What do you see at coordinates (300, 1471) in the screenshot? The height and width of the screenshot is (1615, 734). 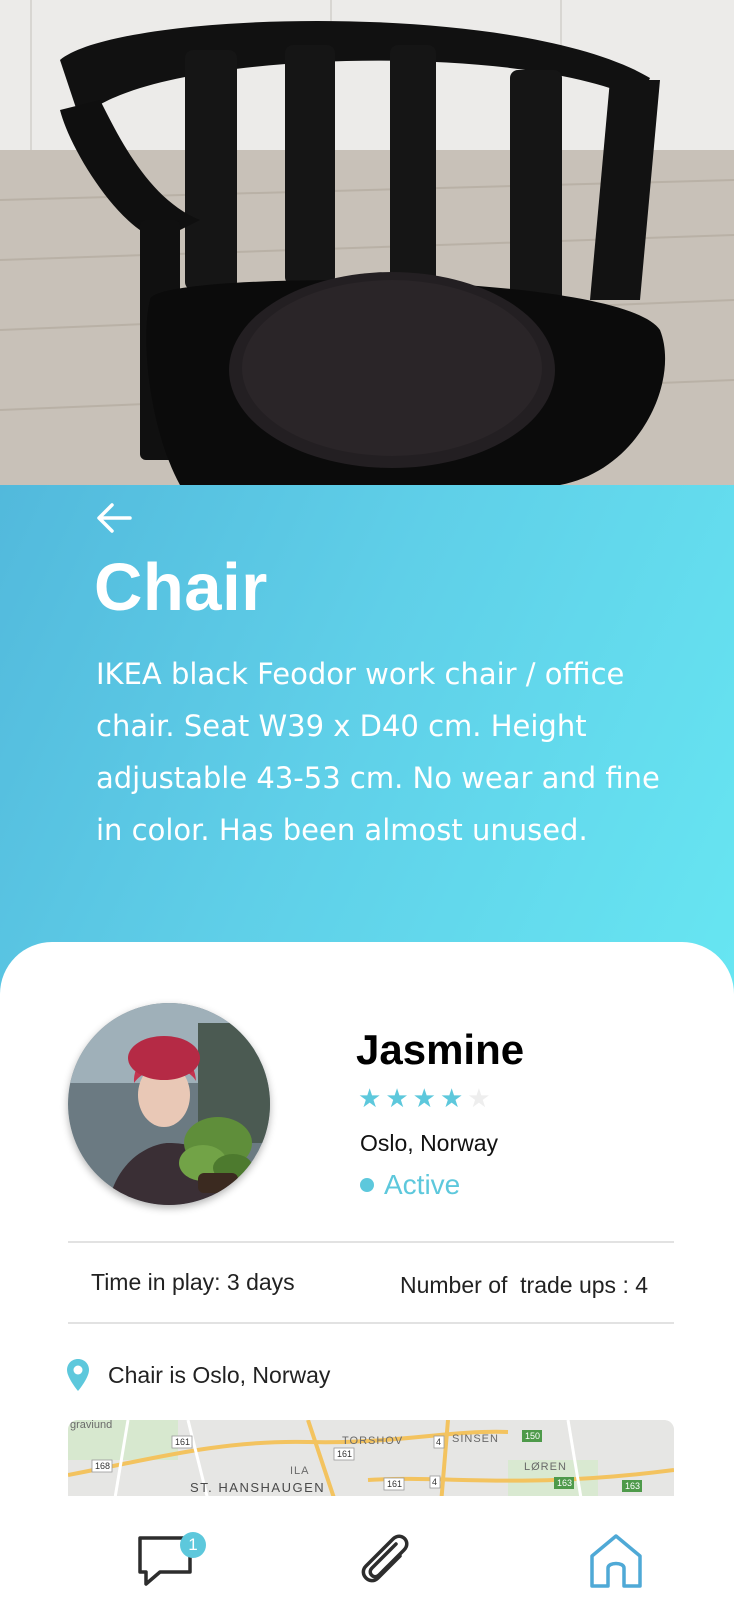 I see `map-label: ILA` at bounding box center [300, 1471].